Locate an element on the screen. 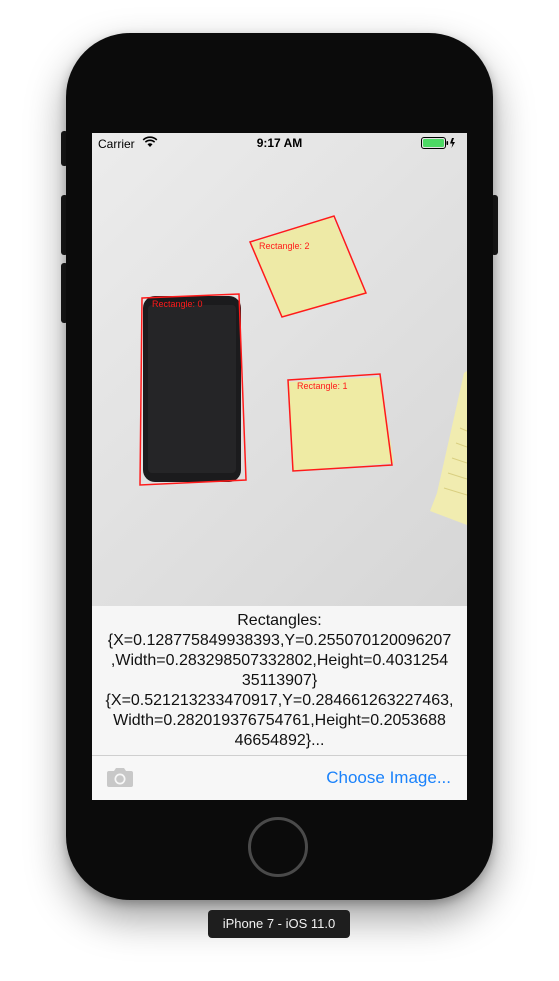 This screenshot has width=559, height=981. camera-icon is located at coordinates (121, 778).